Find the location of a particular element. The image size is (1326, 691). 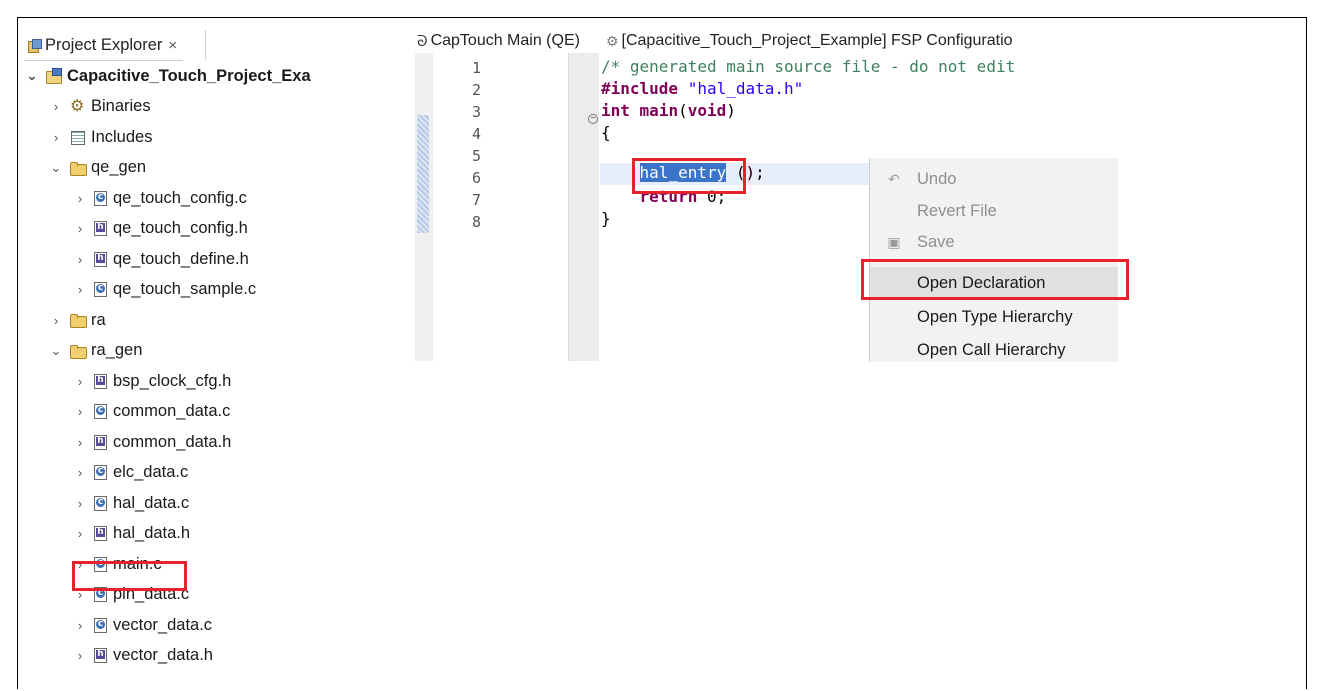

highlight-hal-entry is located at coordinates (689, 176).